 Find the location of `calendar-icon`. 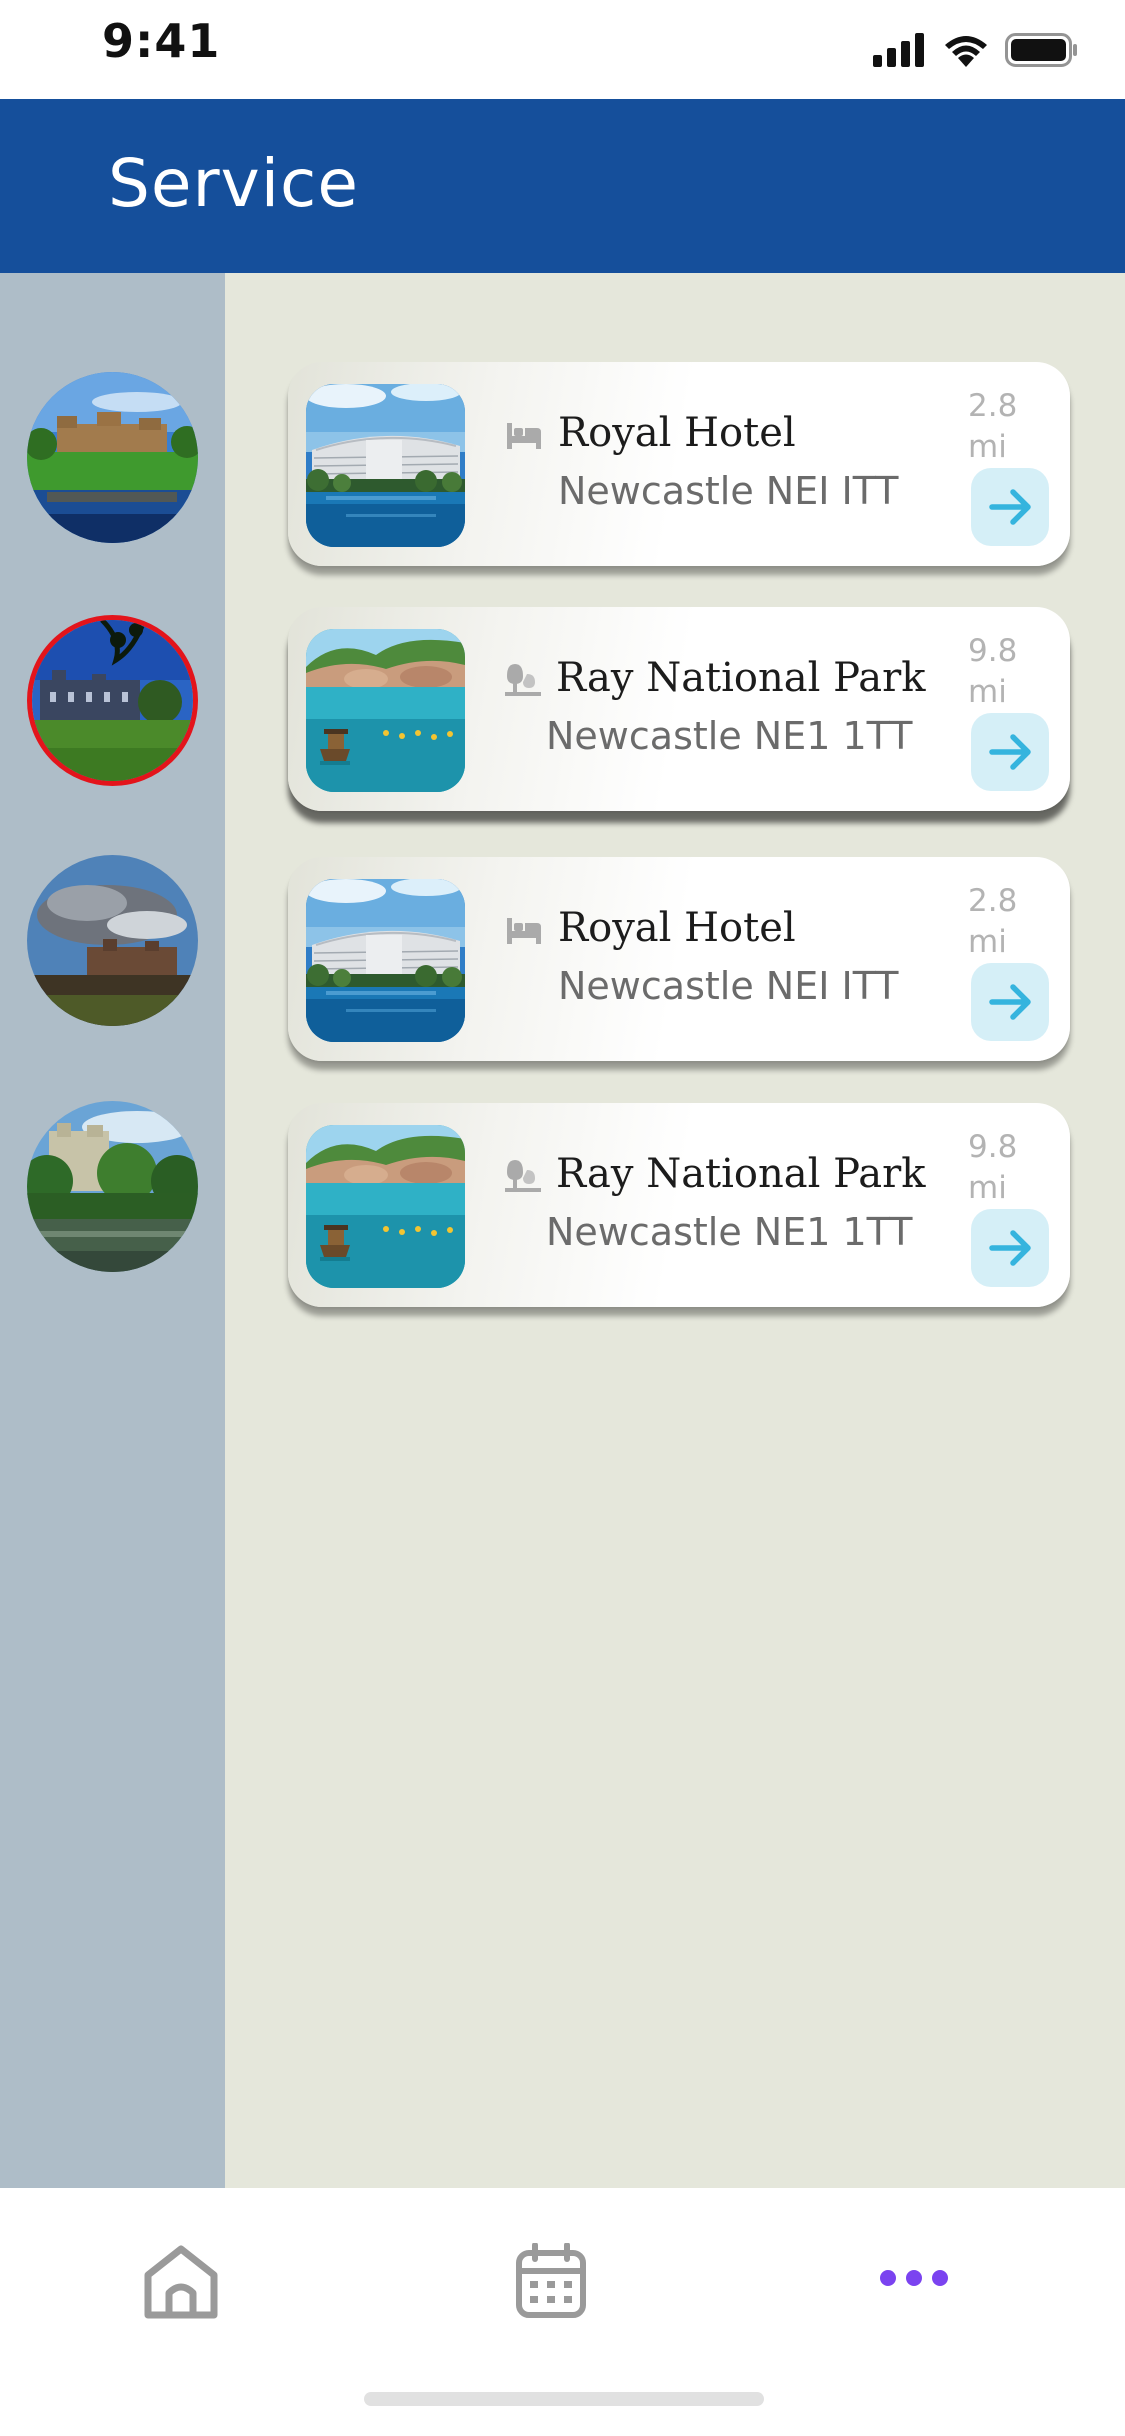

calendar-icon is located at coordinates (551, 2280).